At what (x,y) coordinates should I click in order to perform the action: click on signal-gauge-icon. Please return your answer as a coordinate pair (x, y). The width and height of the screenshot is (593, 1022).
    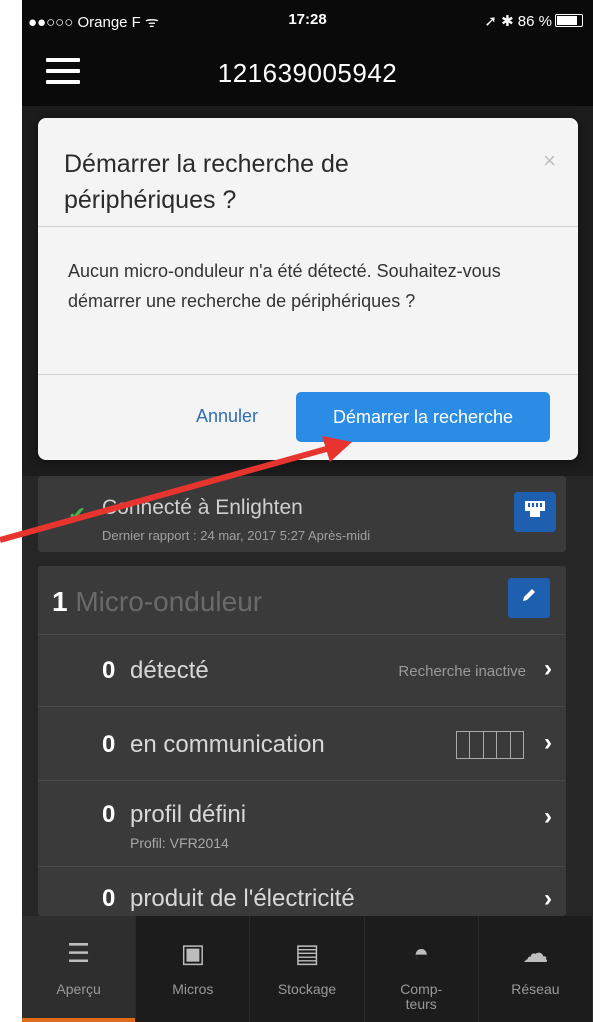
    Looking at the image, I should click on (490, 745).